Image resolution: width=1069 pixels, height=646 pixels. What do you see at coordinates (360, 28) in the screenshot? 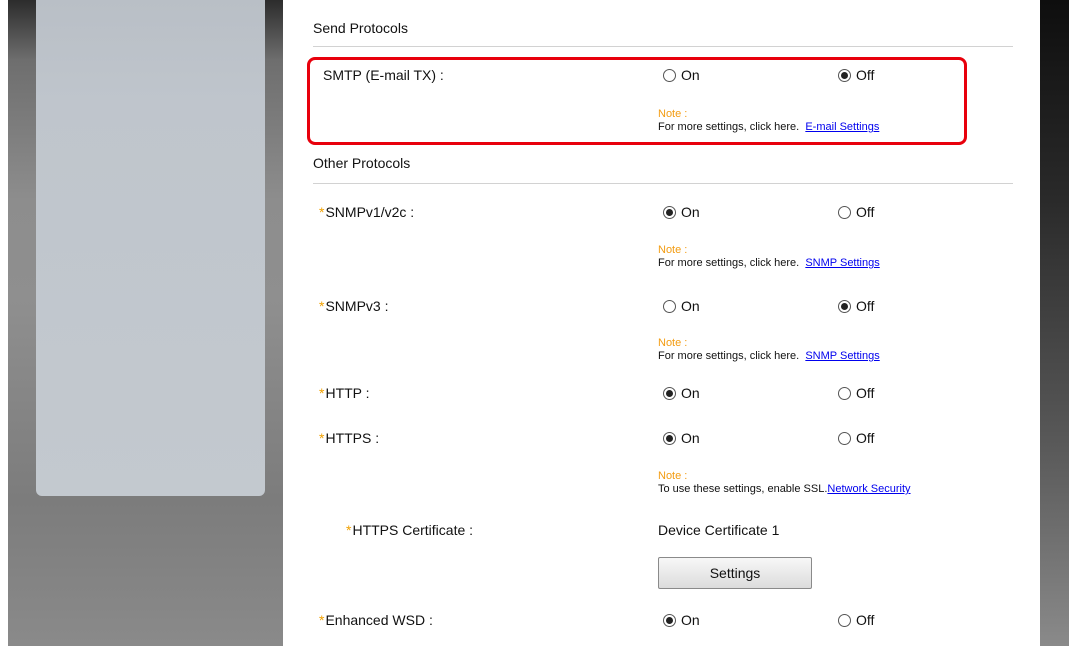
I see `send-protocols-title: Send Protocols` at bounding box center [360, 28].